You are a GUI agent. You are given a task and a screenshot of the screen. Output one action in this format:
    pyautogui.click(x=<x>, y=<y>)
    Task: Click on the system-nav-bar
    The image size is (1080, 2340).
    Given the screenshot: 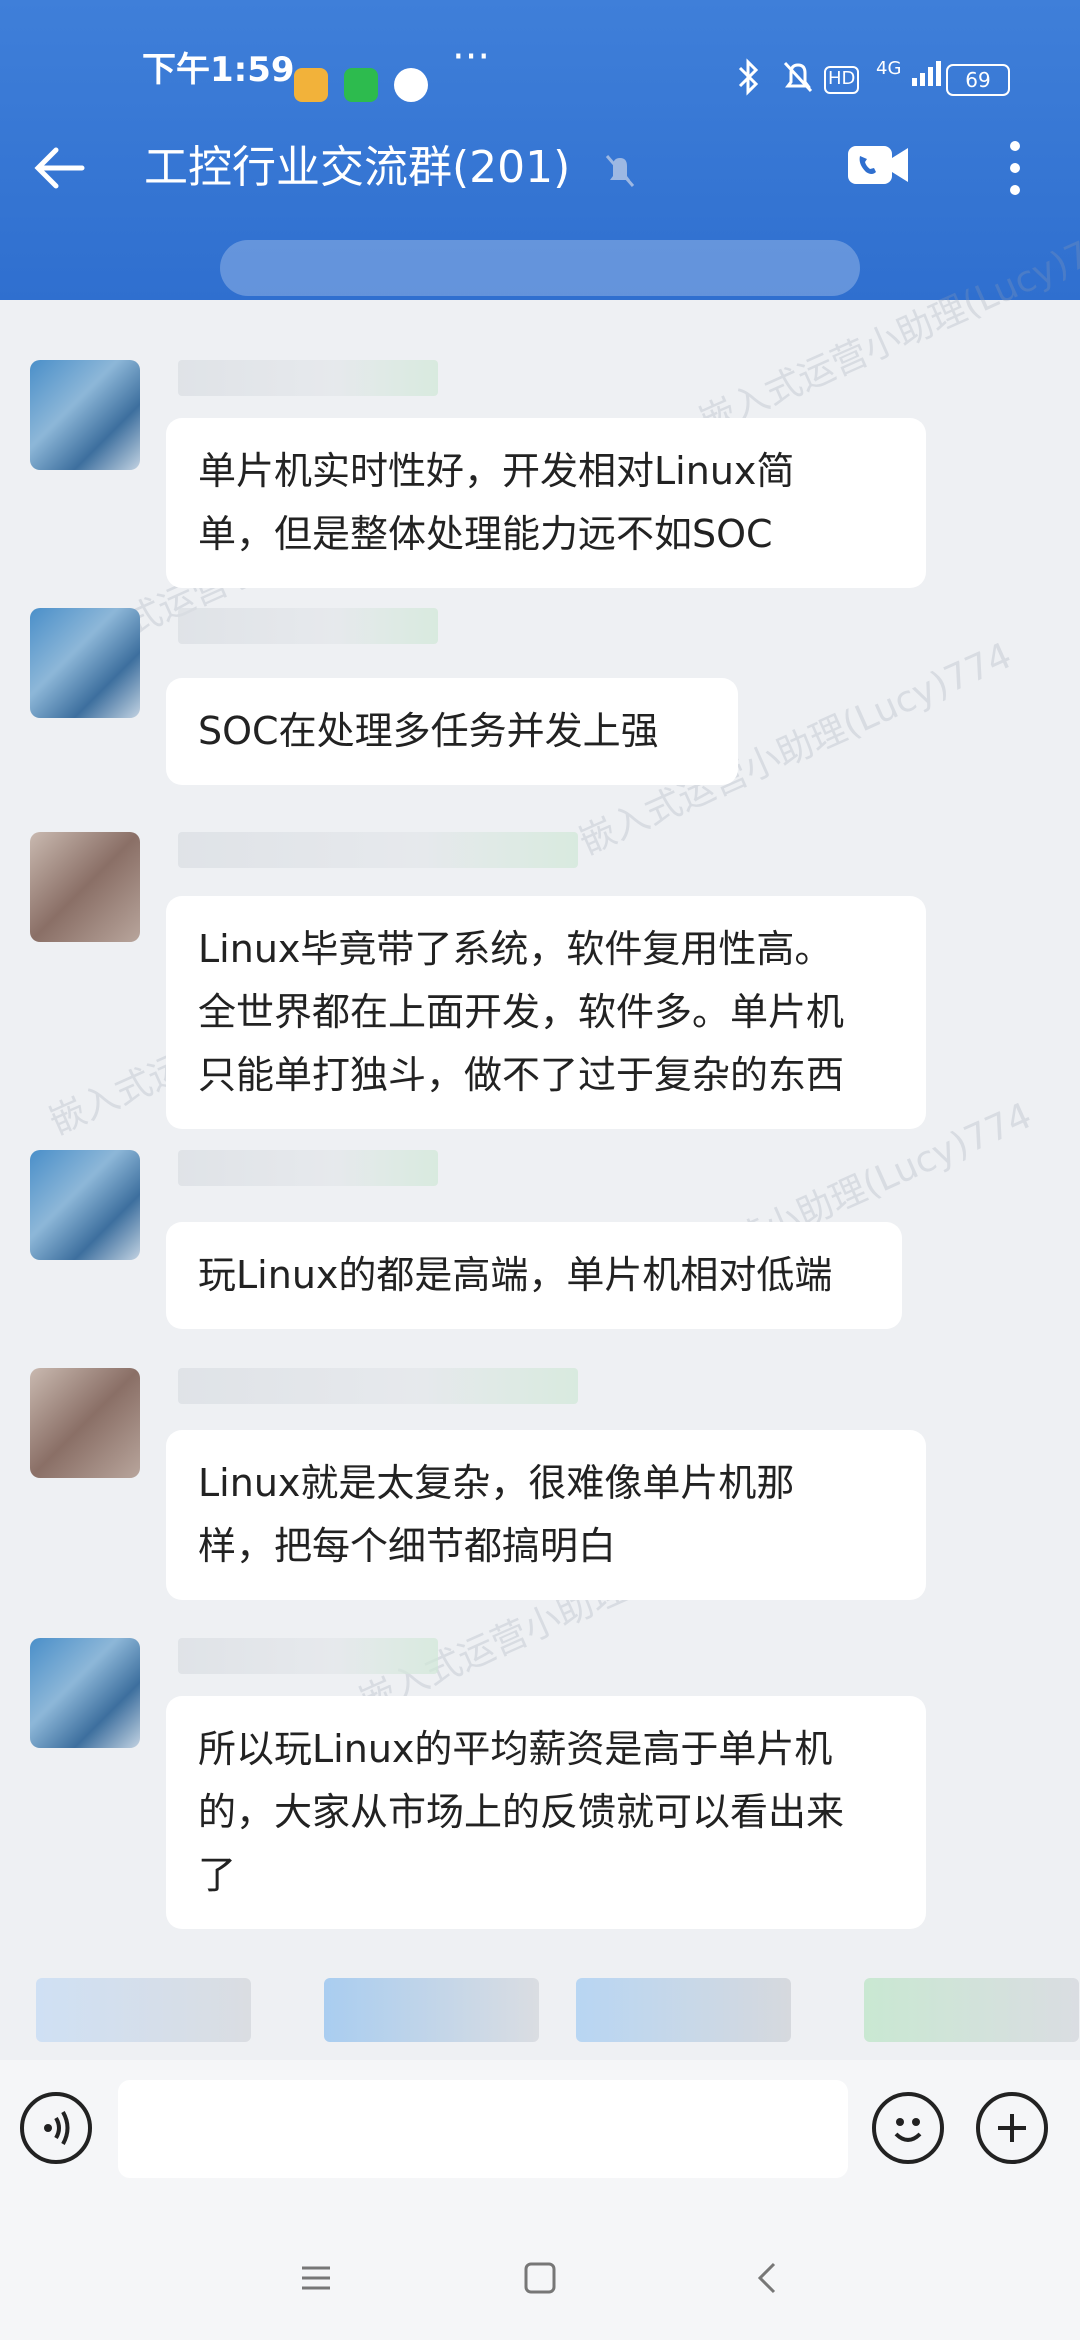 What is the action you would take?
    pyautogui.click(x=540, y=2275)
    